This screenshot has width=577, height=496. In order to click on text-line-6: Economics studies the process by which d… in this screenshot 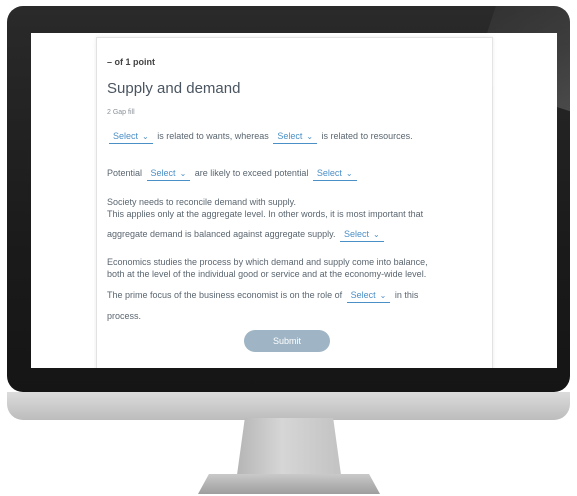, I will do `click(267, 262)`.